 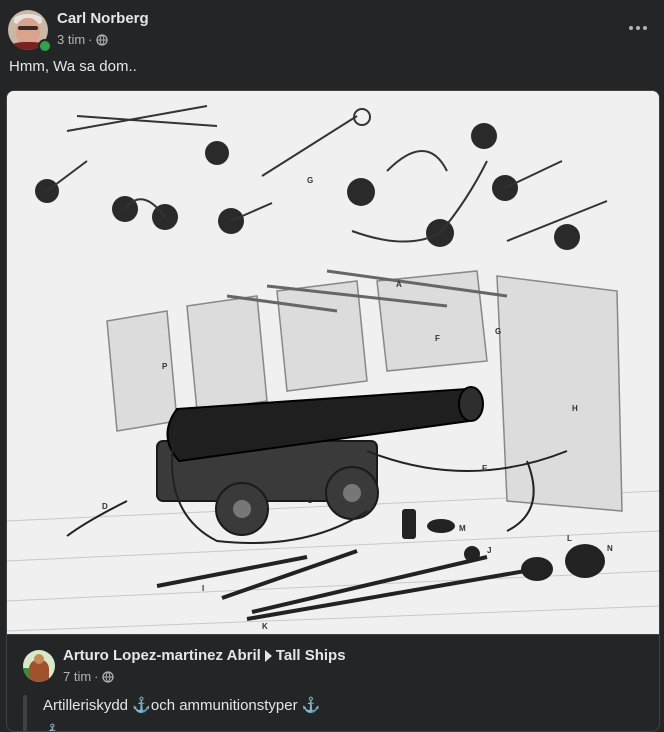 I want to click on post-author-name: Carl Norberg, so click(x=103, y=18).